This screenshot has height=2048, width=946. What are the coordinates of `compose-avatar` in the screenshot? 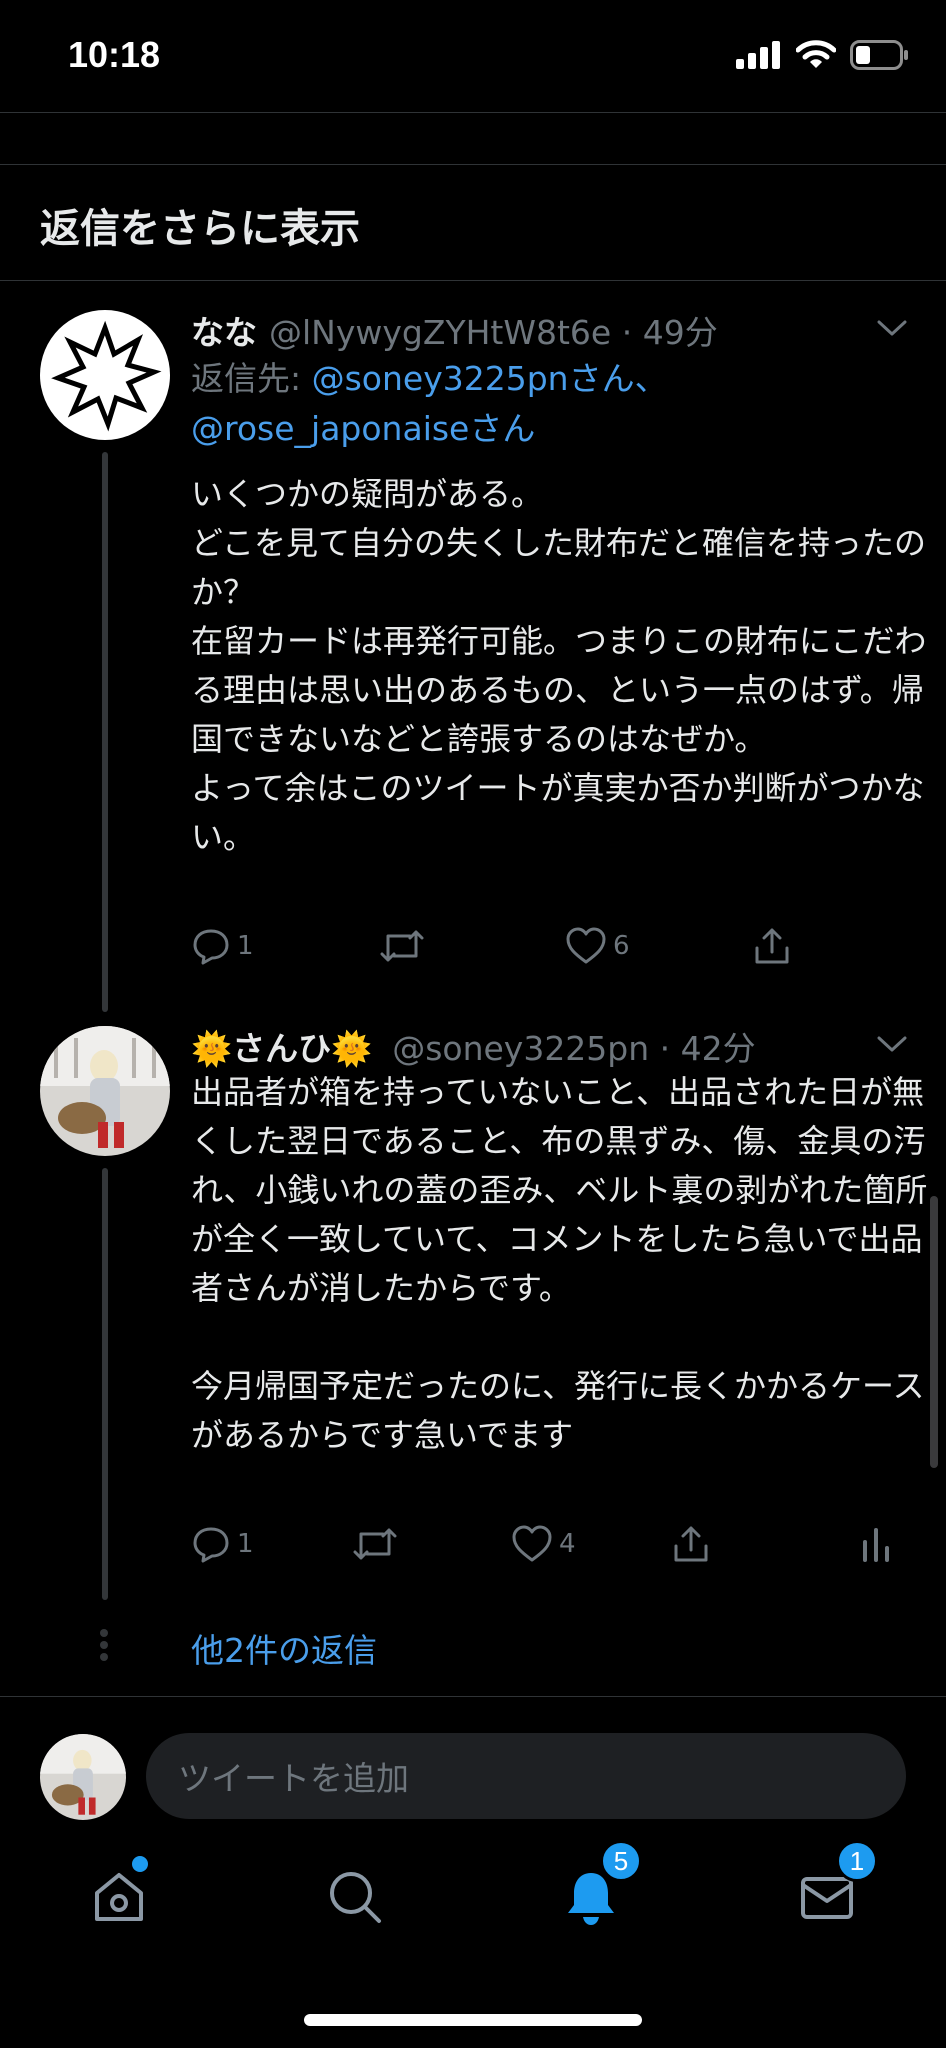 It's located at (83, 1777).